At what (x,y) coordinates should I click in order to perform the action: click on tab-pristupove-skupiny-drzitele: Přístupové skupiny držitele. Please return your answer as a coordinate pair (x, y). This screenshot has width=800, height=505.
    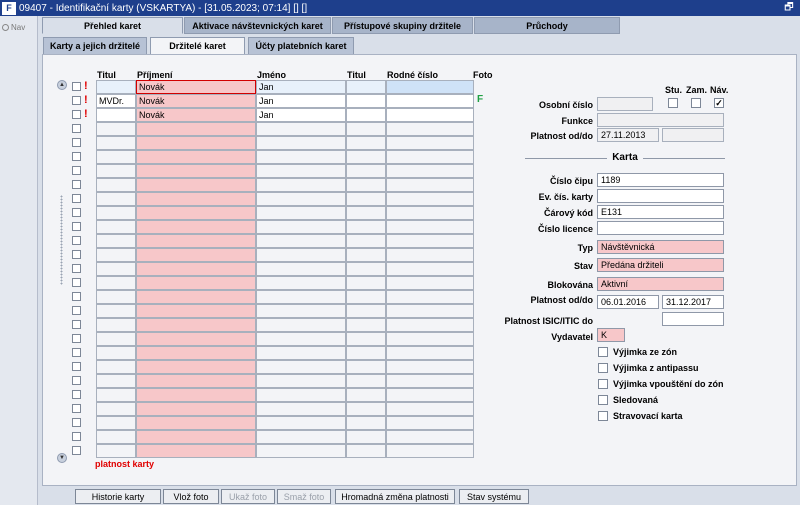
    Looking at the image, I should click on (402, 25).